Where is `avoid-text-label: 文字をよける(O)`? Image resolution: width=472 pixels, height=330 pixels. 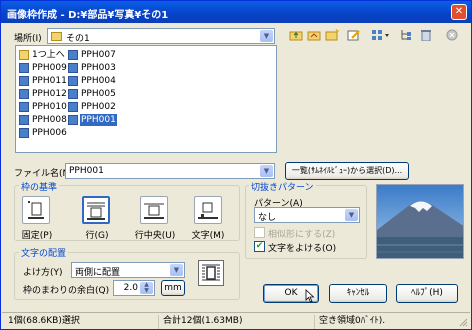 avoid-text-label: 文字をよける(O) is located at coordinates (302, 249).